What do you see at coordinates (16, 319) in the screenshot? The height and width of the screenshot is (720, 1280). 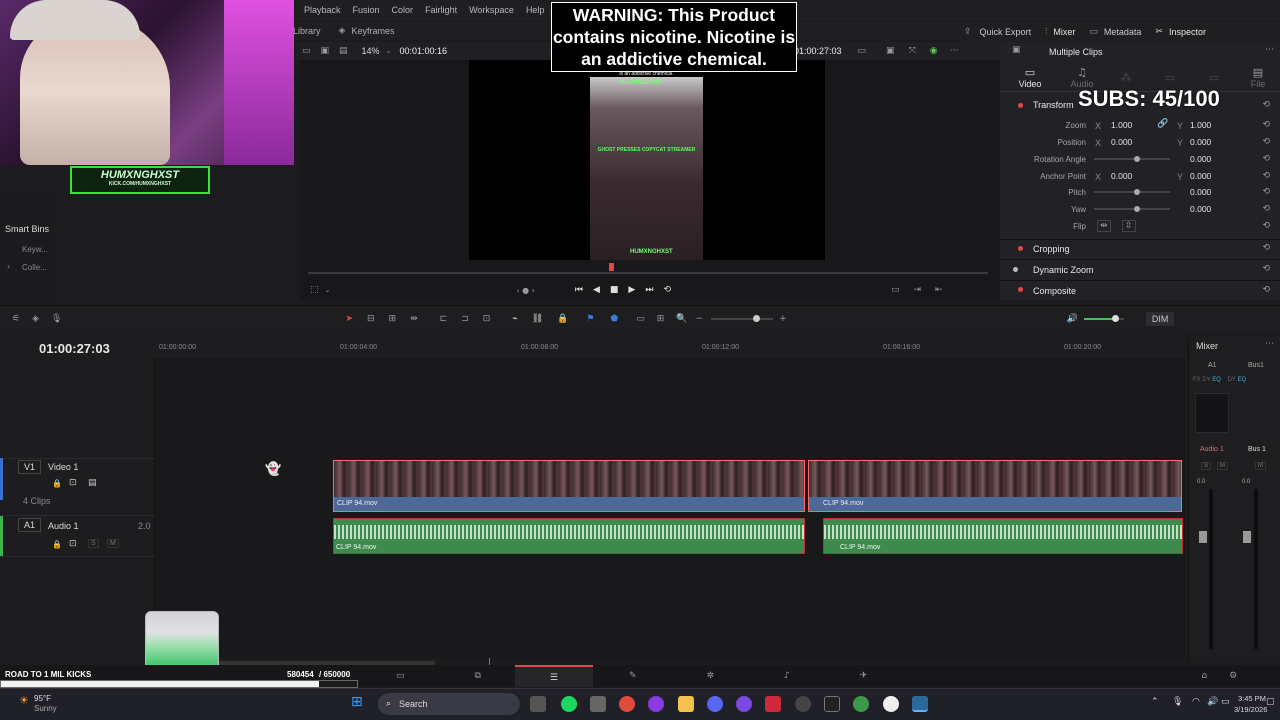 I see `layout-icon: ⚟` at bounding box center [16, 319].